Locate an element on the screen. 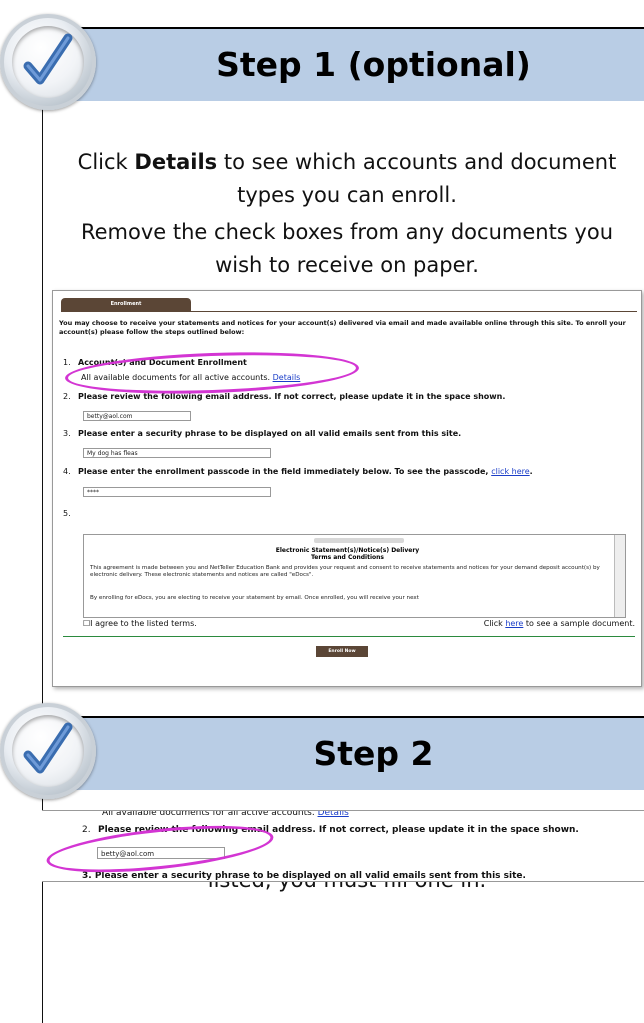 The width and height of the screenshot is (644, 1023). step2-header: Step 2 is located at coordinates (343, 753).